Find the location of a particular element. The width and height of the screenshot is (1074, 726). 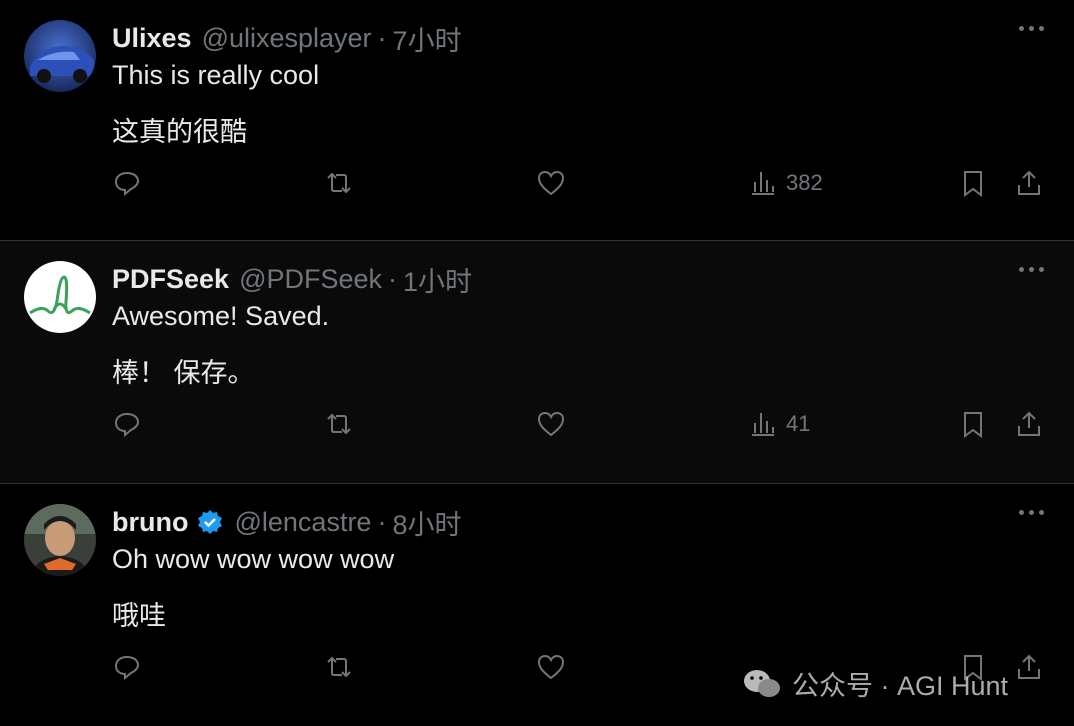

wechat-icon is located at coordinates (762, 683).